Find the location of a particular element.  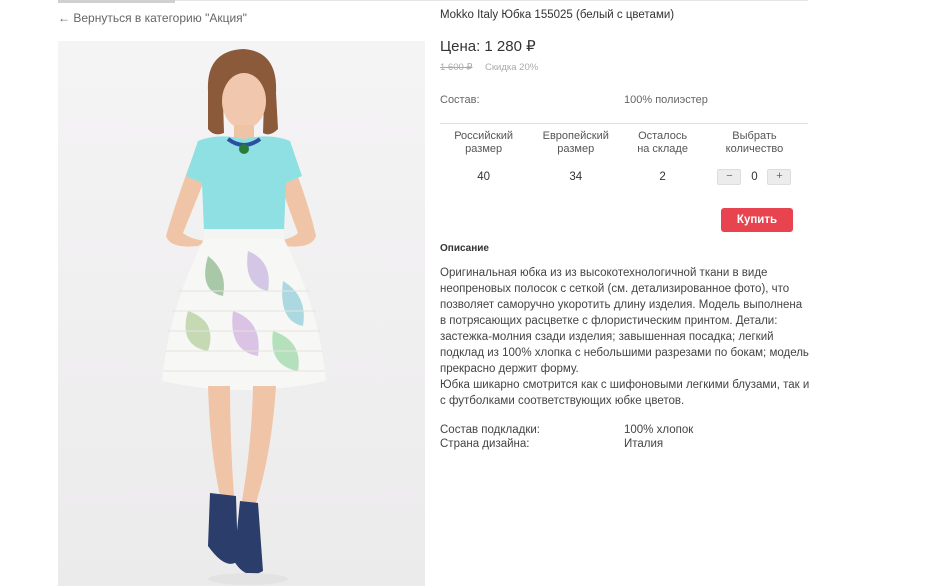

lining-label: Состав подкладки: is located at coordinates (490, 430).